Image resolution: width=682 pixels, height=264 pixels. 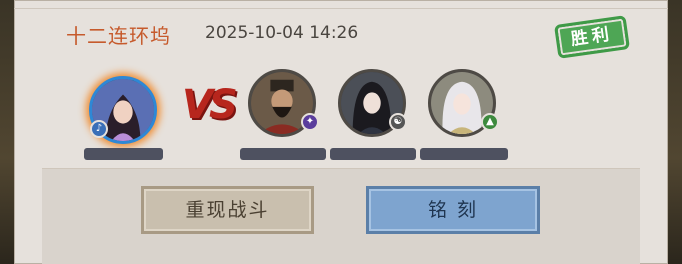 What do you see at coordinates (227, 210) in the screenshot?
I see `replay-battle-button: 重现战斗` at bounding box center [227, 210].